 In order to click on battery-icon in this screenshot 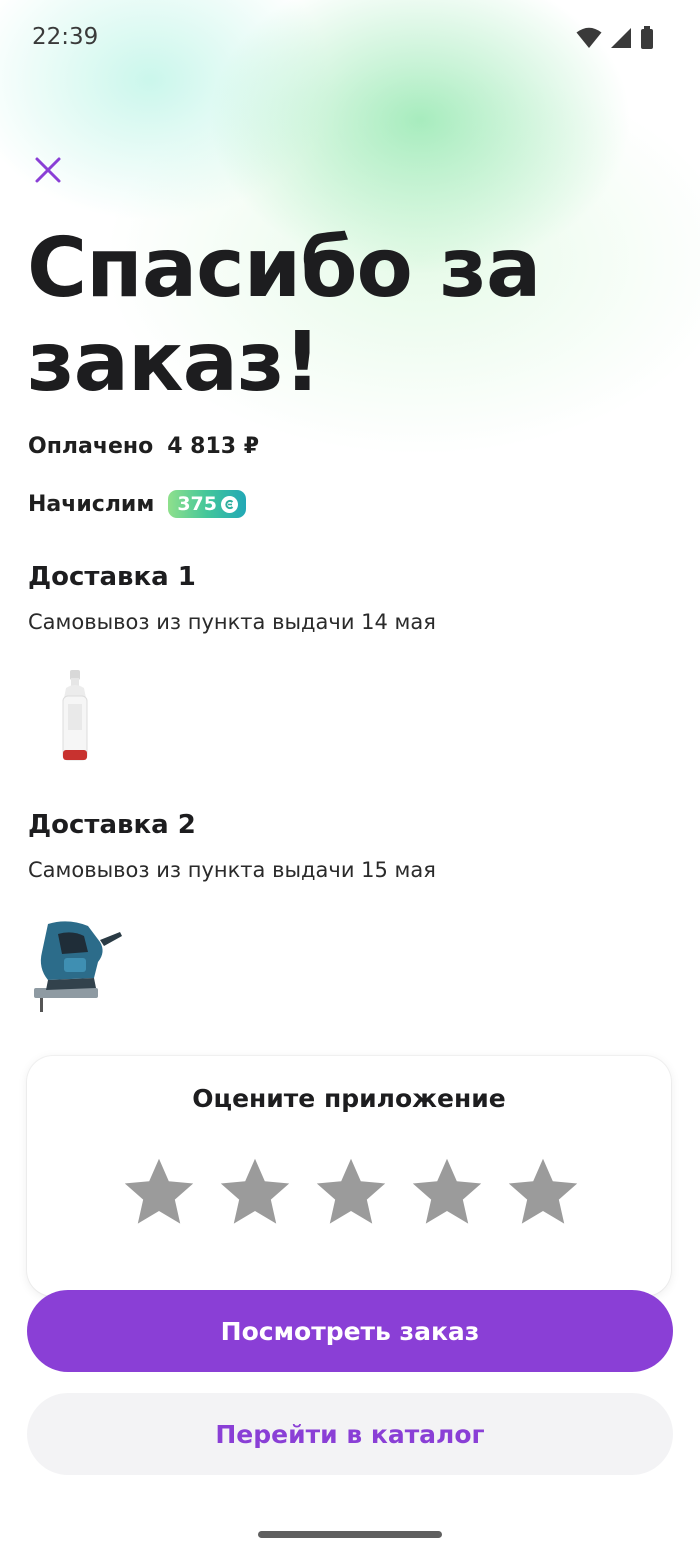, I will do `click(647, 37)`.